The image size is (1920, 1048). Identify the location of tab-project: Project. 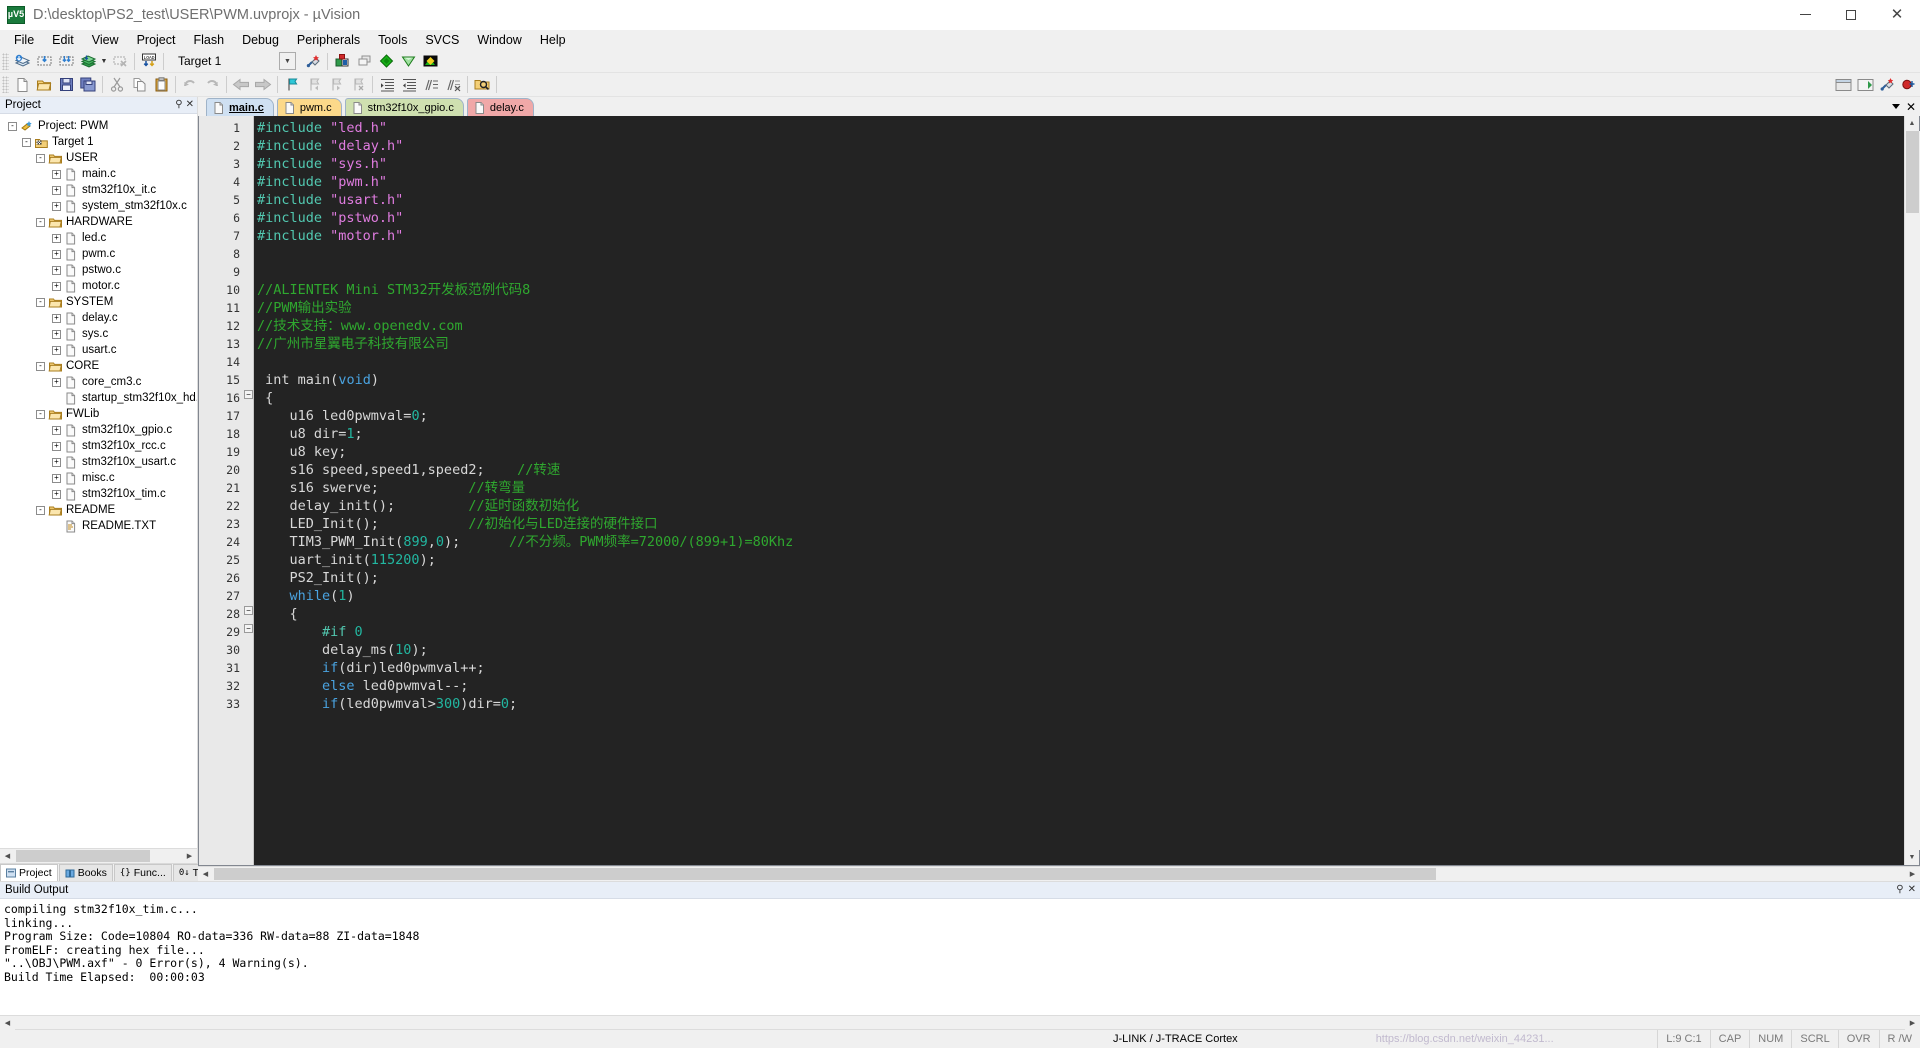
(29, 872).